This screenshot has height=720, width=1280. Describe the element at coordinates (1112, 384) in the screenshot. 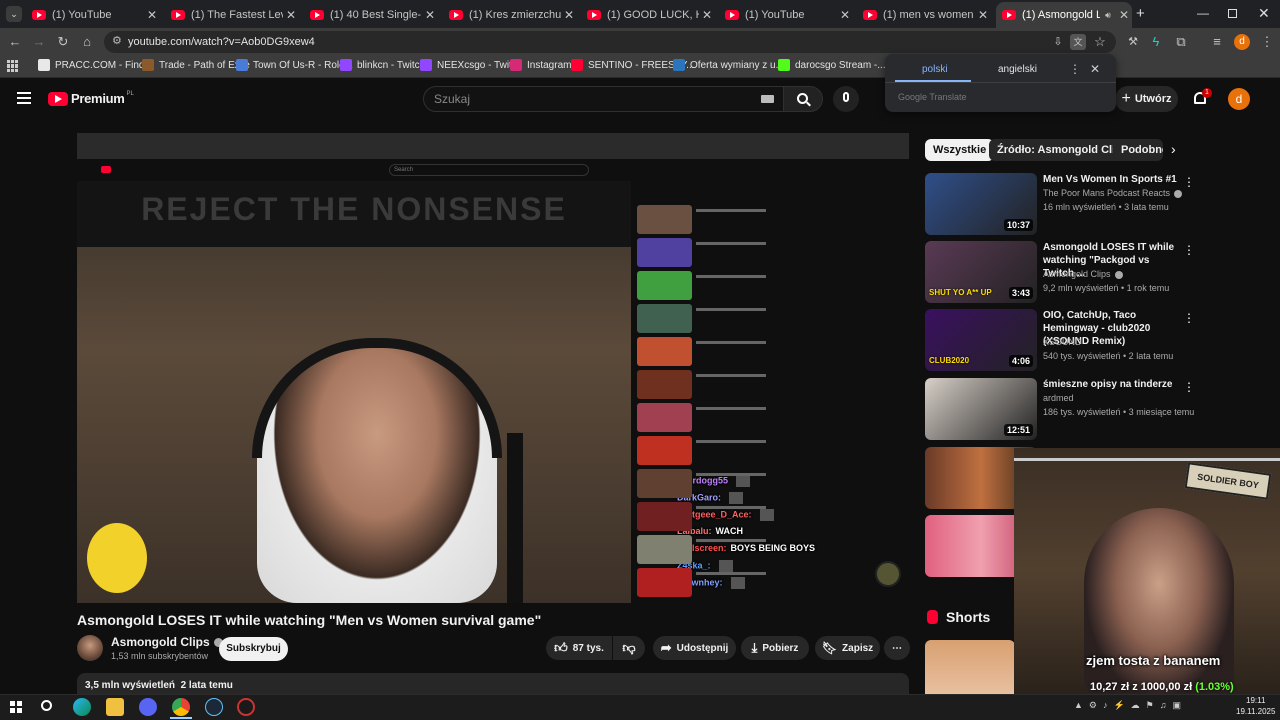

I see `recommendation-title: śmieszne opisy na tinderze` at that location.